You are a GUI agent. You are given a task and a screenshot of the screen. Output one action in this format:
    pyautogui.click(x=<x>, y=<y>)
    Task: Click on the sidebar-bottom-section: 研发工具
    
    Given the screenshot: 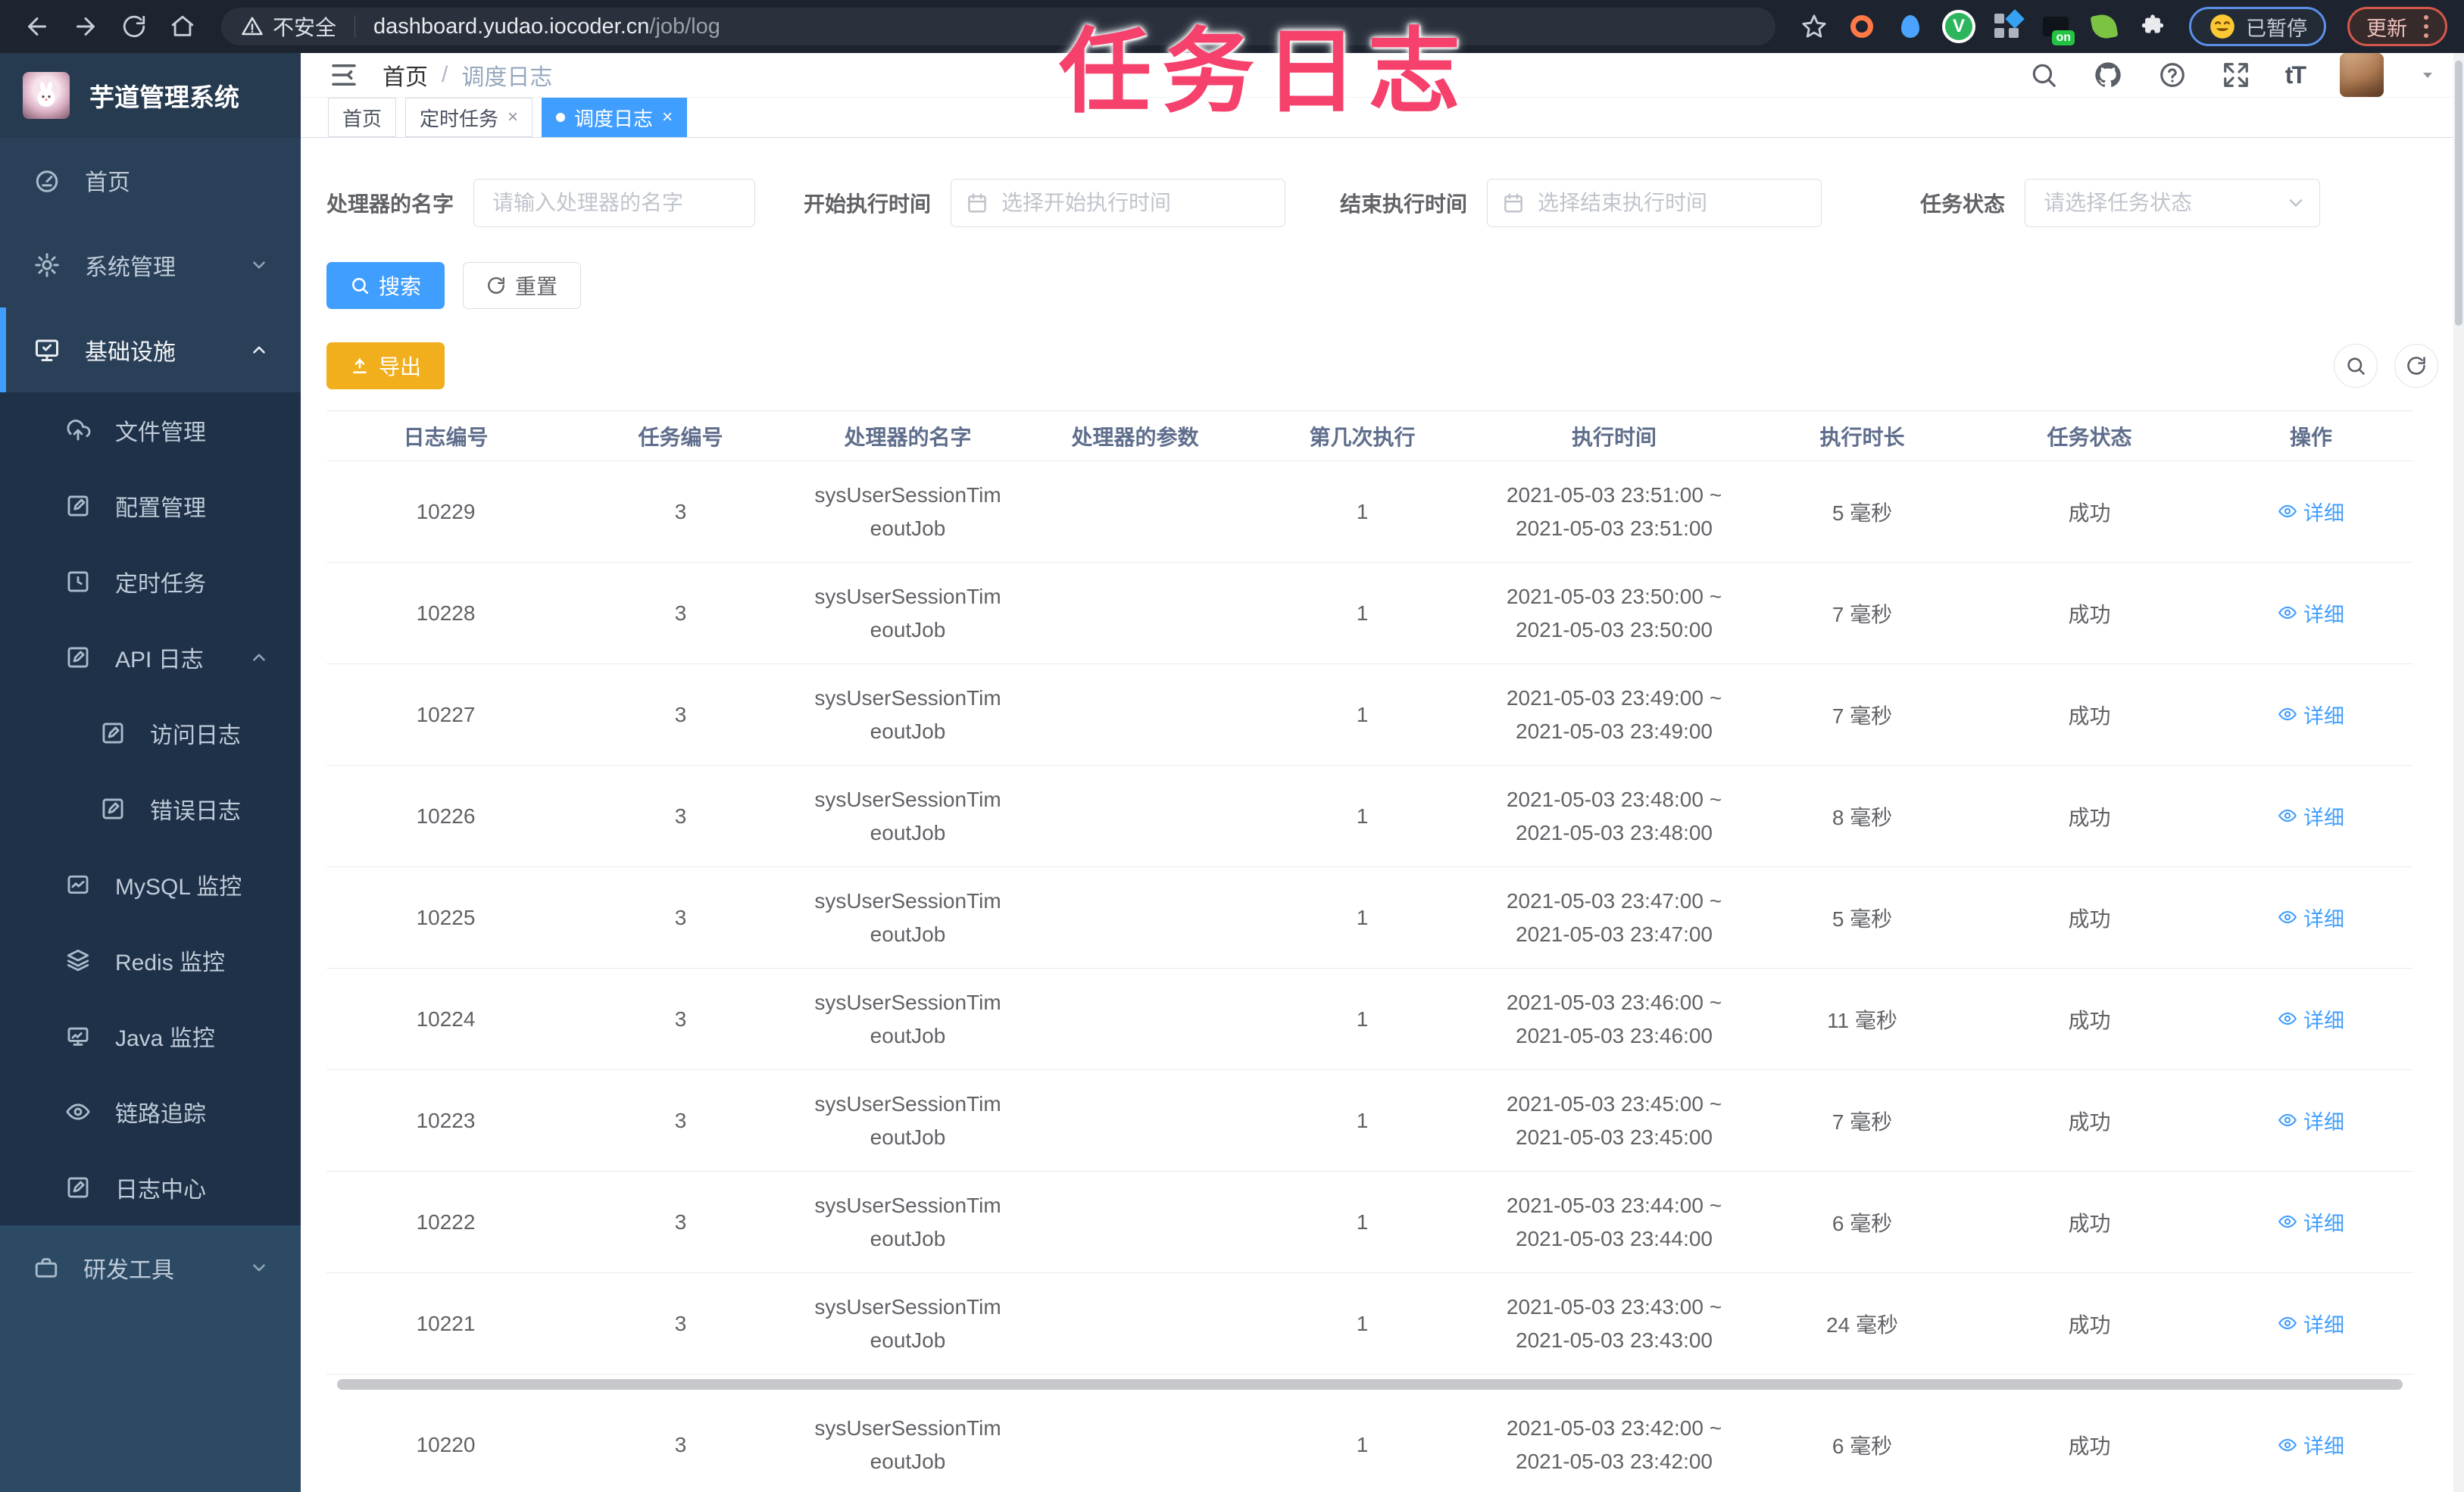 What is the action you would take?
    pyautogui.click(x=150, y=1359)
    